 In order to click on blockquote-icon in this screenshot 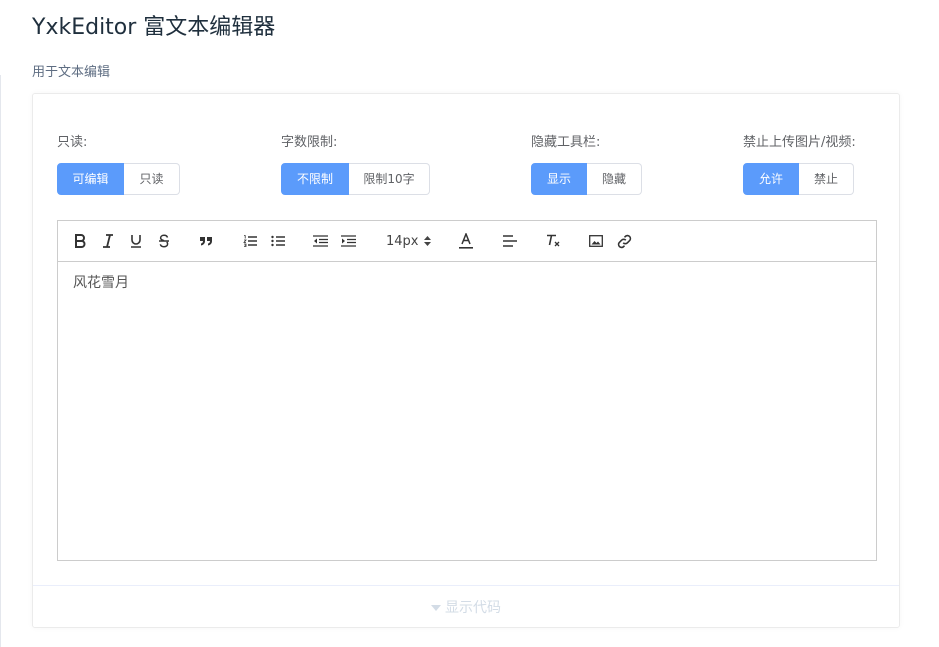, I will do `click(206, 241)`.